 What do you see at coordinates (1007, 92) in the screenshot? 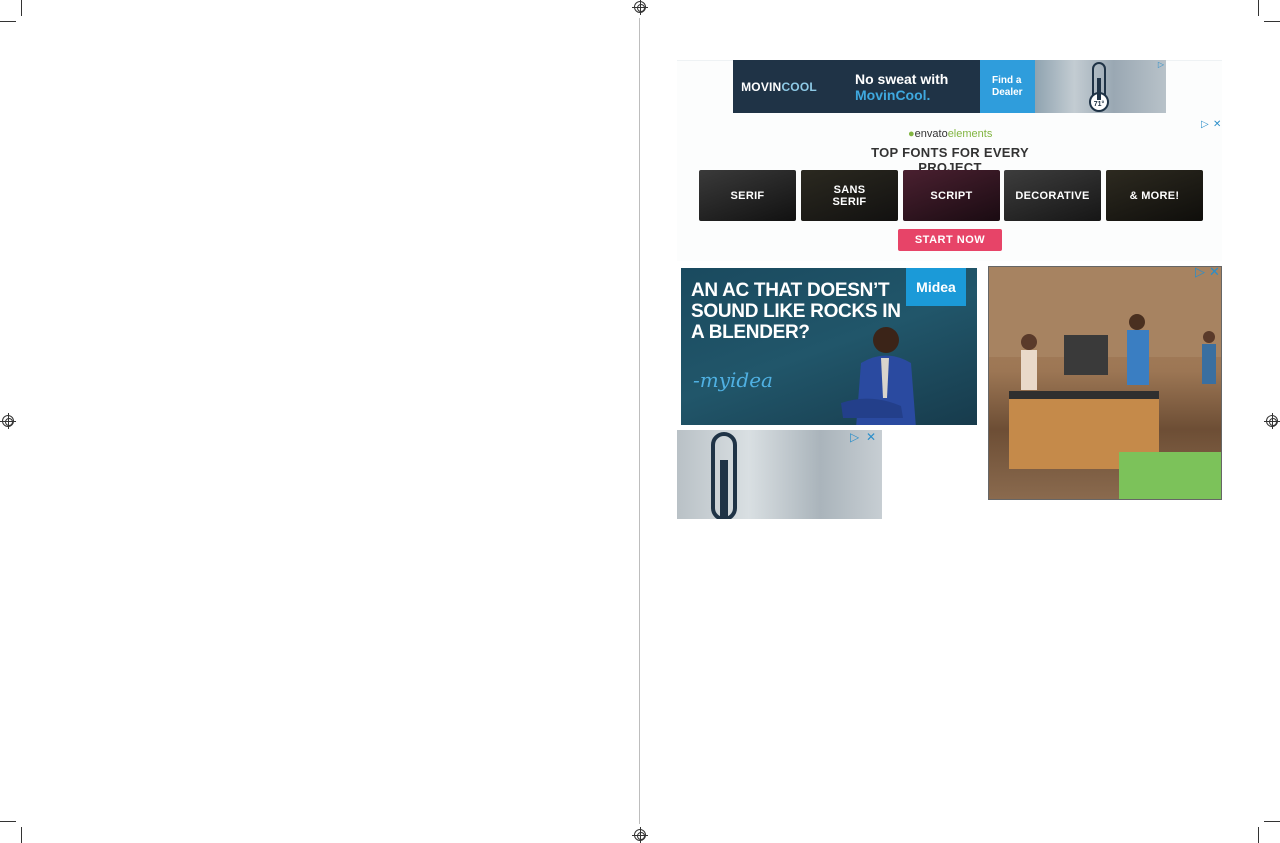
I see `cta-line-2: Dealer` at bounding box center [1007, 92].